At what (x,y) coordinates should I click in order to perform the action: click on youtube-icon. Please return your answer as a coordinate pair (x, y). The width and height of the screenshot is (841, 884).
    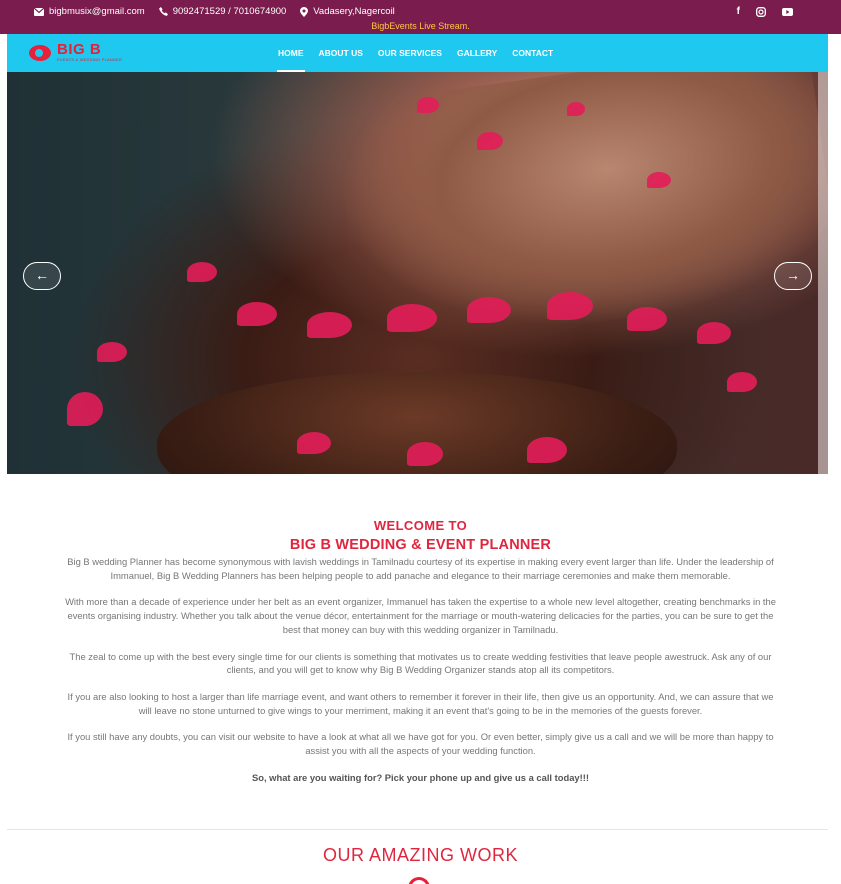
    Looking at the image, I should click on (787, 11).